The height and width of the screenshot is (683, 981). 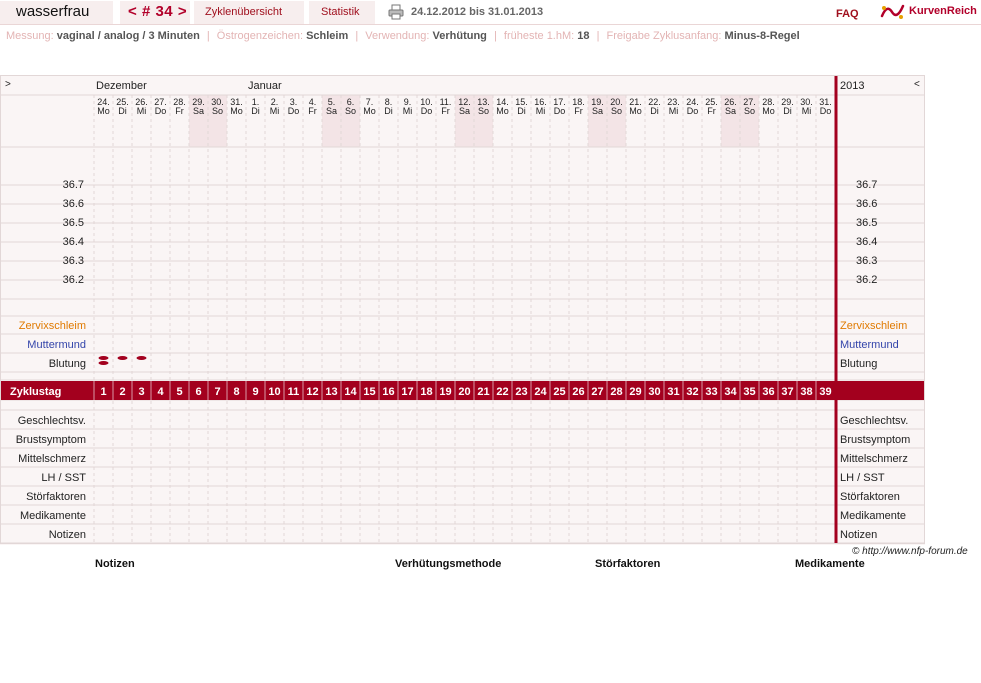 What do you see at coordinates (63, 478) in the screenshot?
I see `lane-label-left: LH / SST` at bounding box center [63, 478].